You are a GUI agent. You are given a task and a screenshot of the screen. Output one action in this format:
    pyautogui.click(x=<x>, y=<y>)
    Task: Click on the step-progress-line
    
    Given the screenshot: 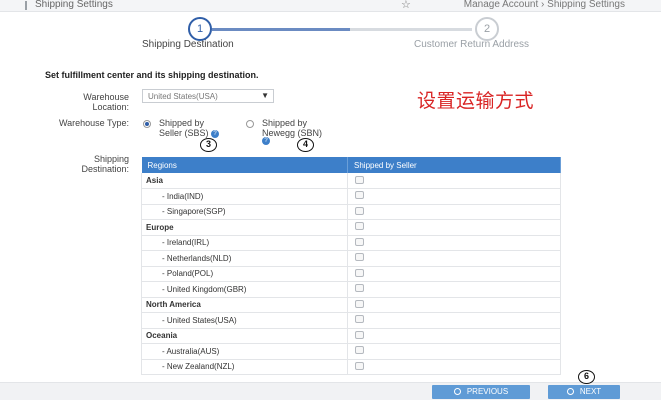 What is the action you would take?
    pyautogui.click(x=281, y=29)
    